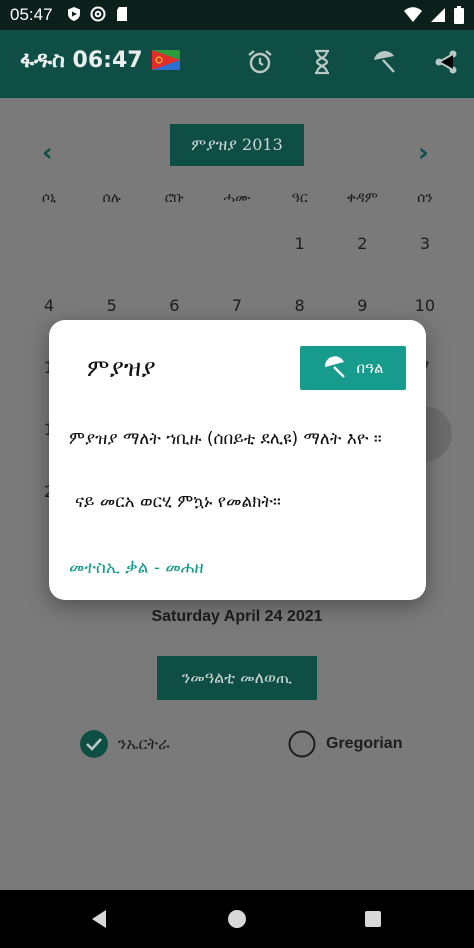 The width and height of the screenshot is (474, 948). What do you see at coordinates (31, 14) in the screenshot?
I see `status-time: 05:47` at bounding box center [31, 14].